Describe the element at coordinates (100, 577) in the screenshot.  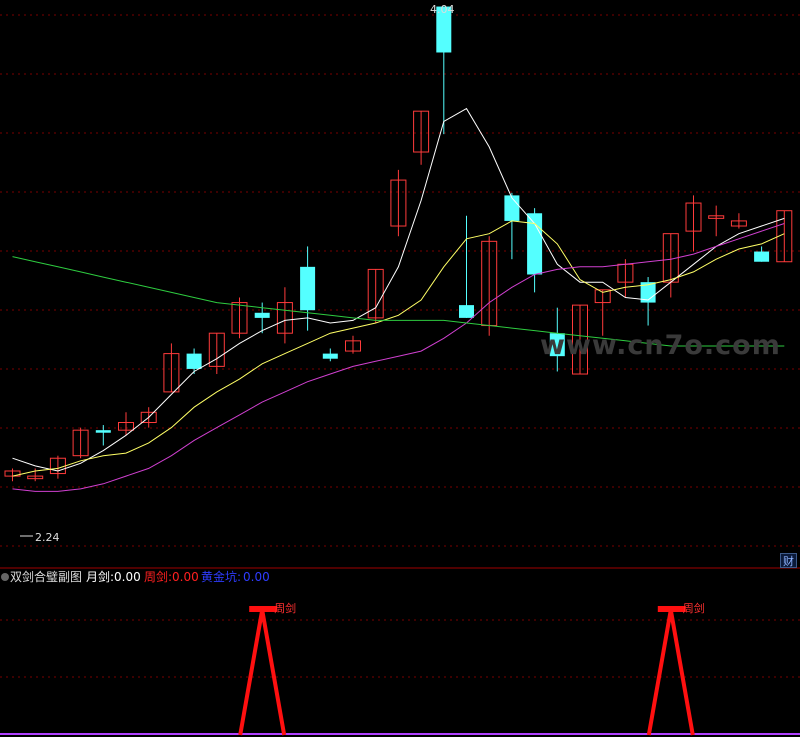
I see `monthly-sword-label: 月剑:` at that location.